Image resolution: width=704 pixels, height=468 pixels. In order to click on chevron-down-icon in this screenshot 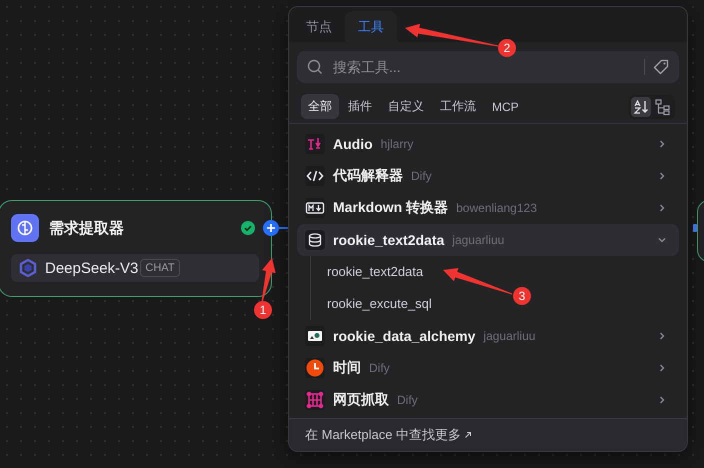, I will do `click(662, 240)`.